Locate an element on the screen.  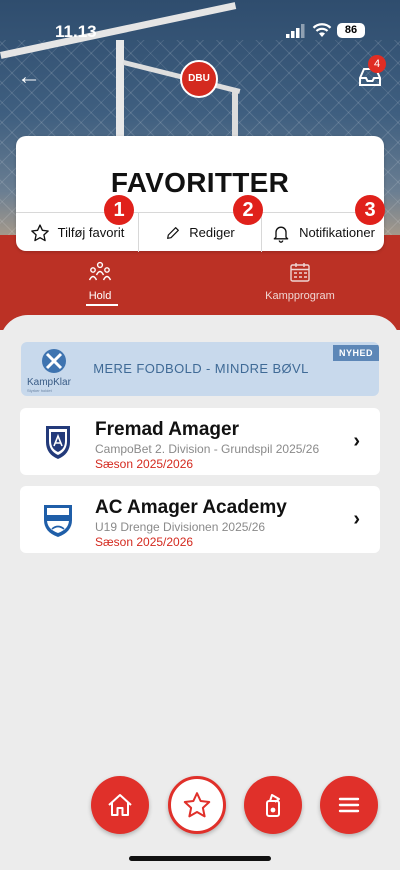
cellular-signal-icon is located at coordinates (295, 31).